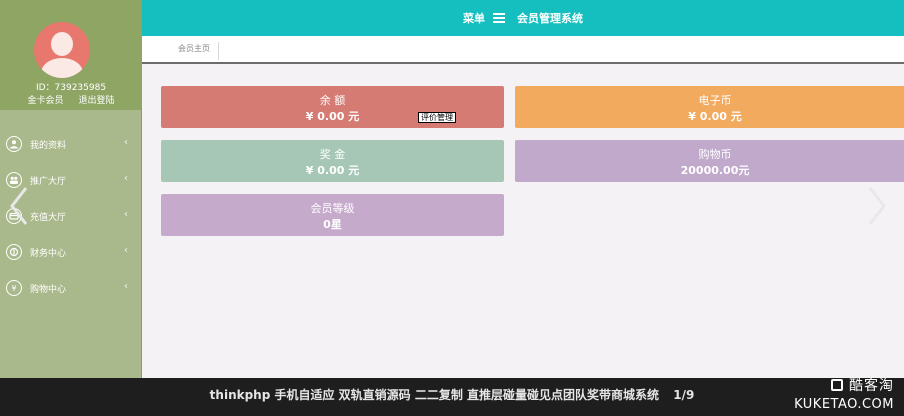  Describe the element at coordinates (715, 100) in the screenshot. I see `ecoin-label: 电子币` at that location.